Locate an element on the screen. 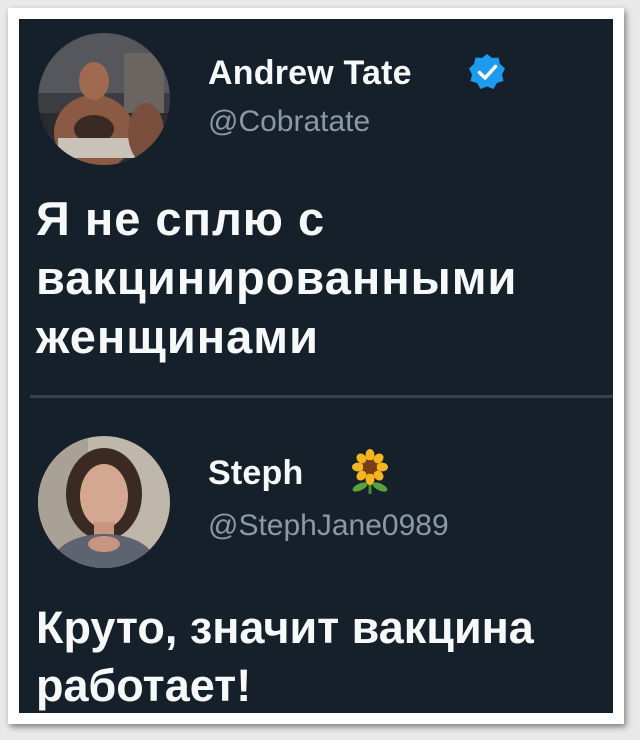 The height and width of the screenshot is (740, 640). avatar-steph is located at coordinates (104, 502).